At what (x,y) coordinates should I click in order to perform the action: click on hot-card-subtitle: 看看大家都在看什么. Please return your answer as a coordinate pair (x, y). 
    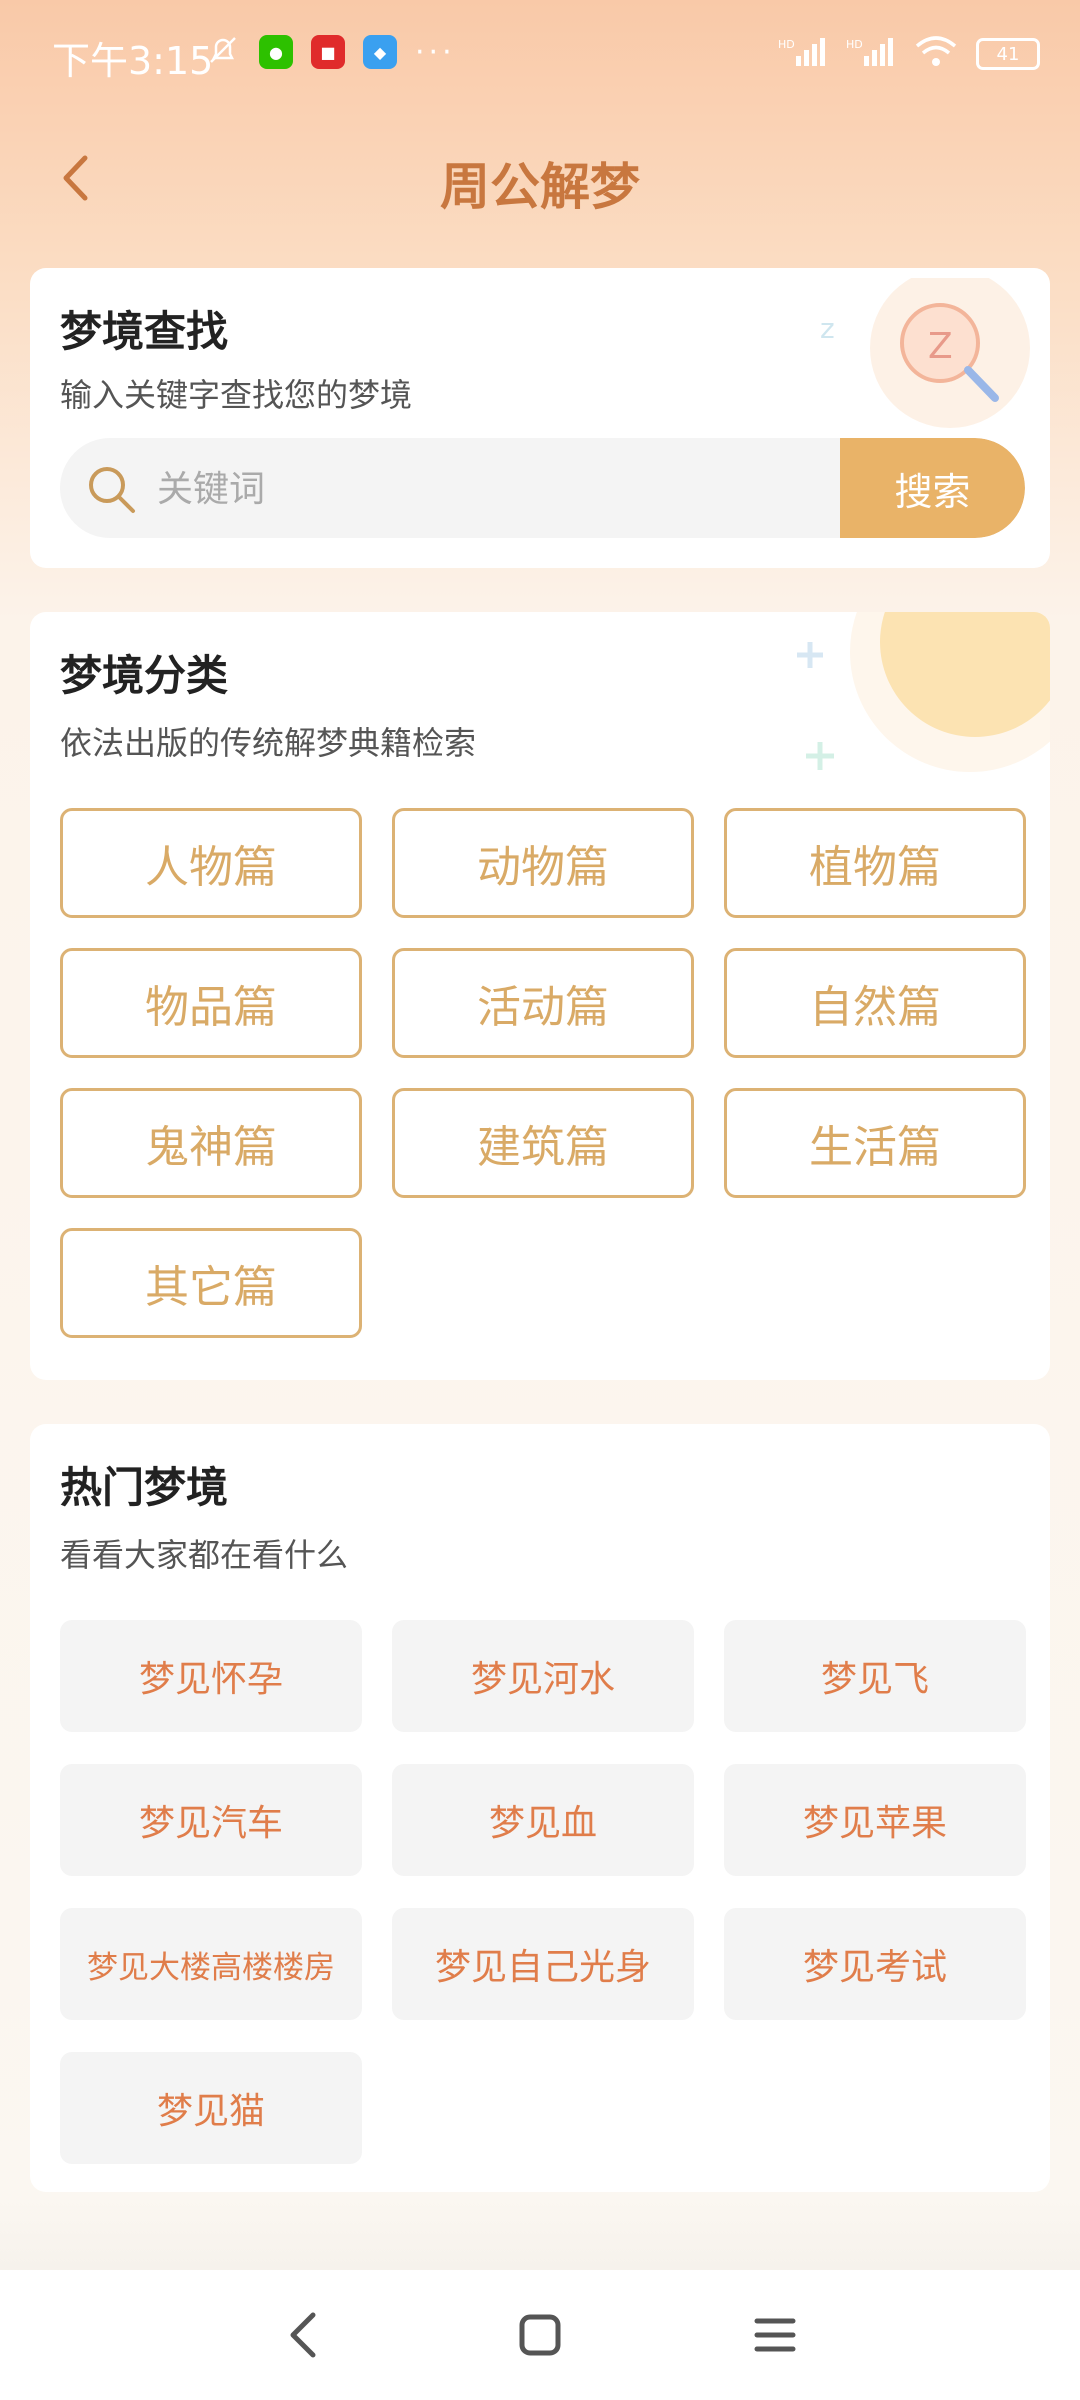
    Looking at the image, I should click on (204, 1555).